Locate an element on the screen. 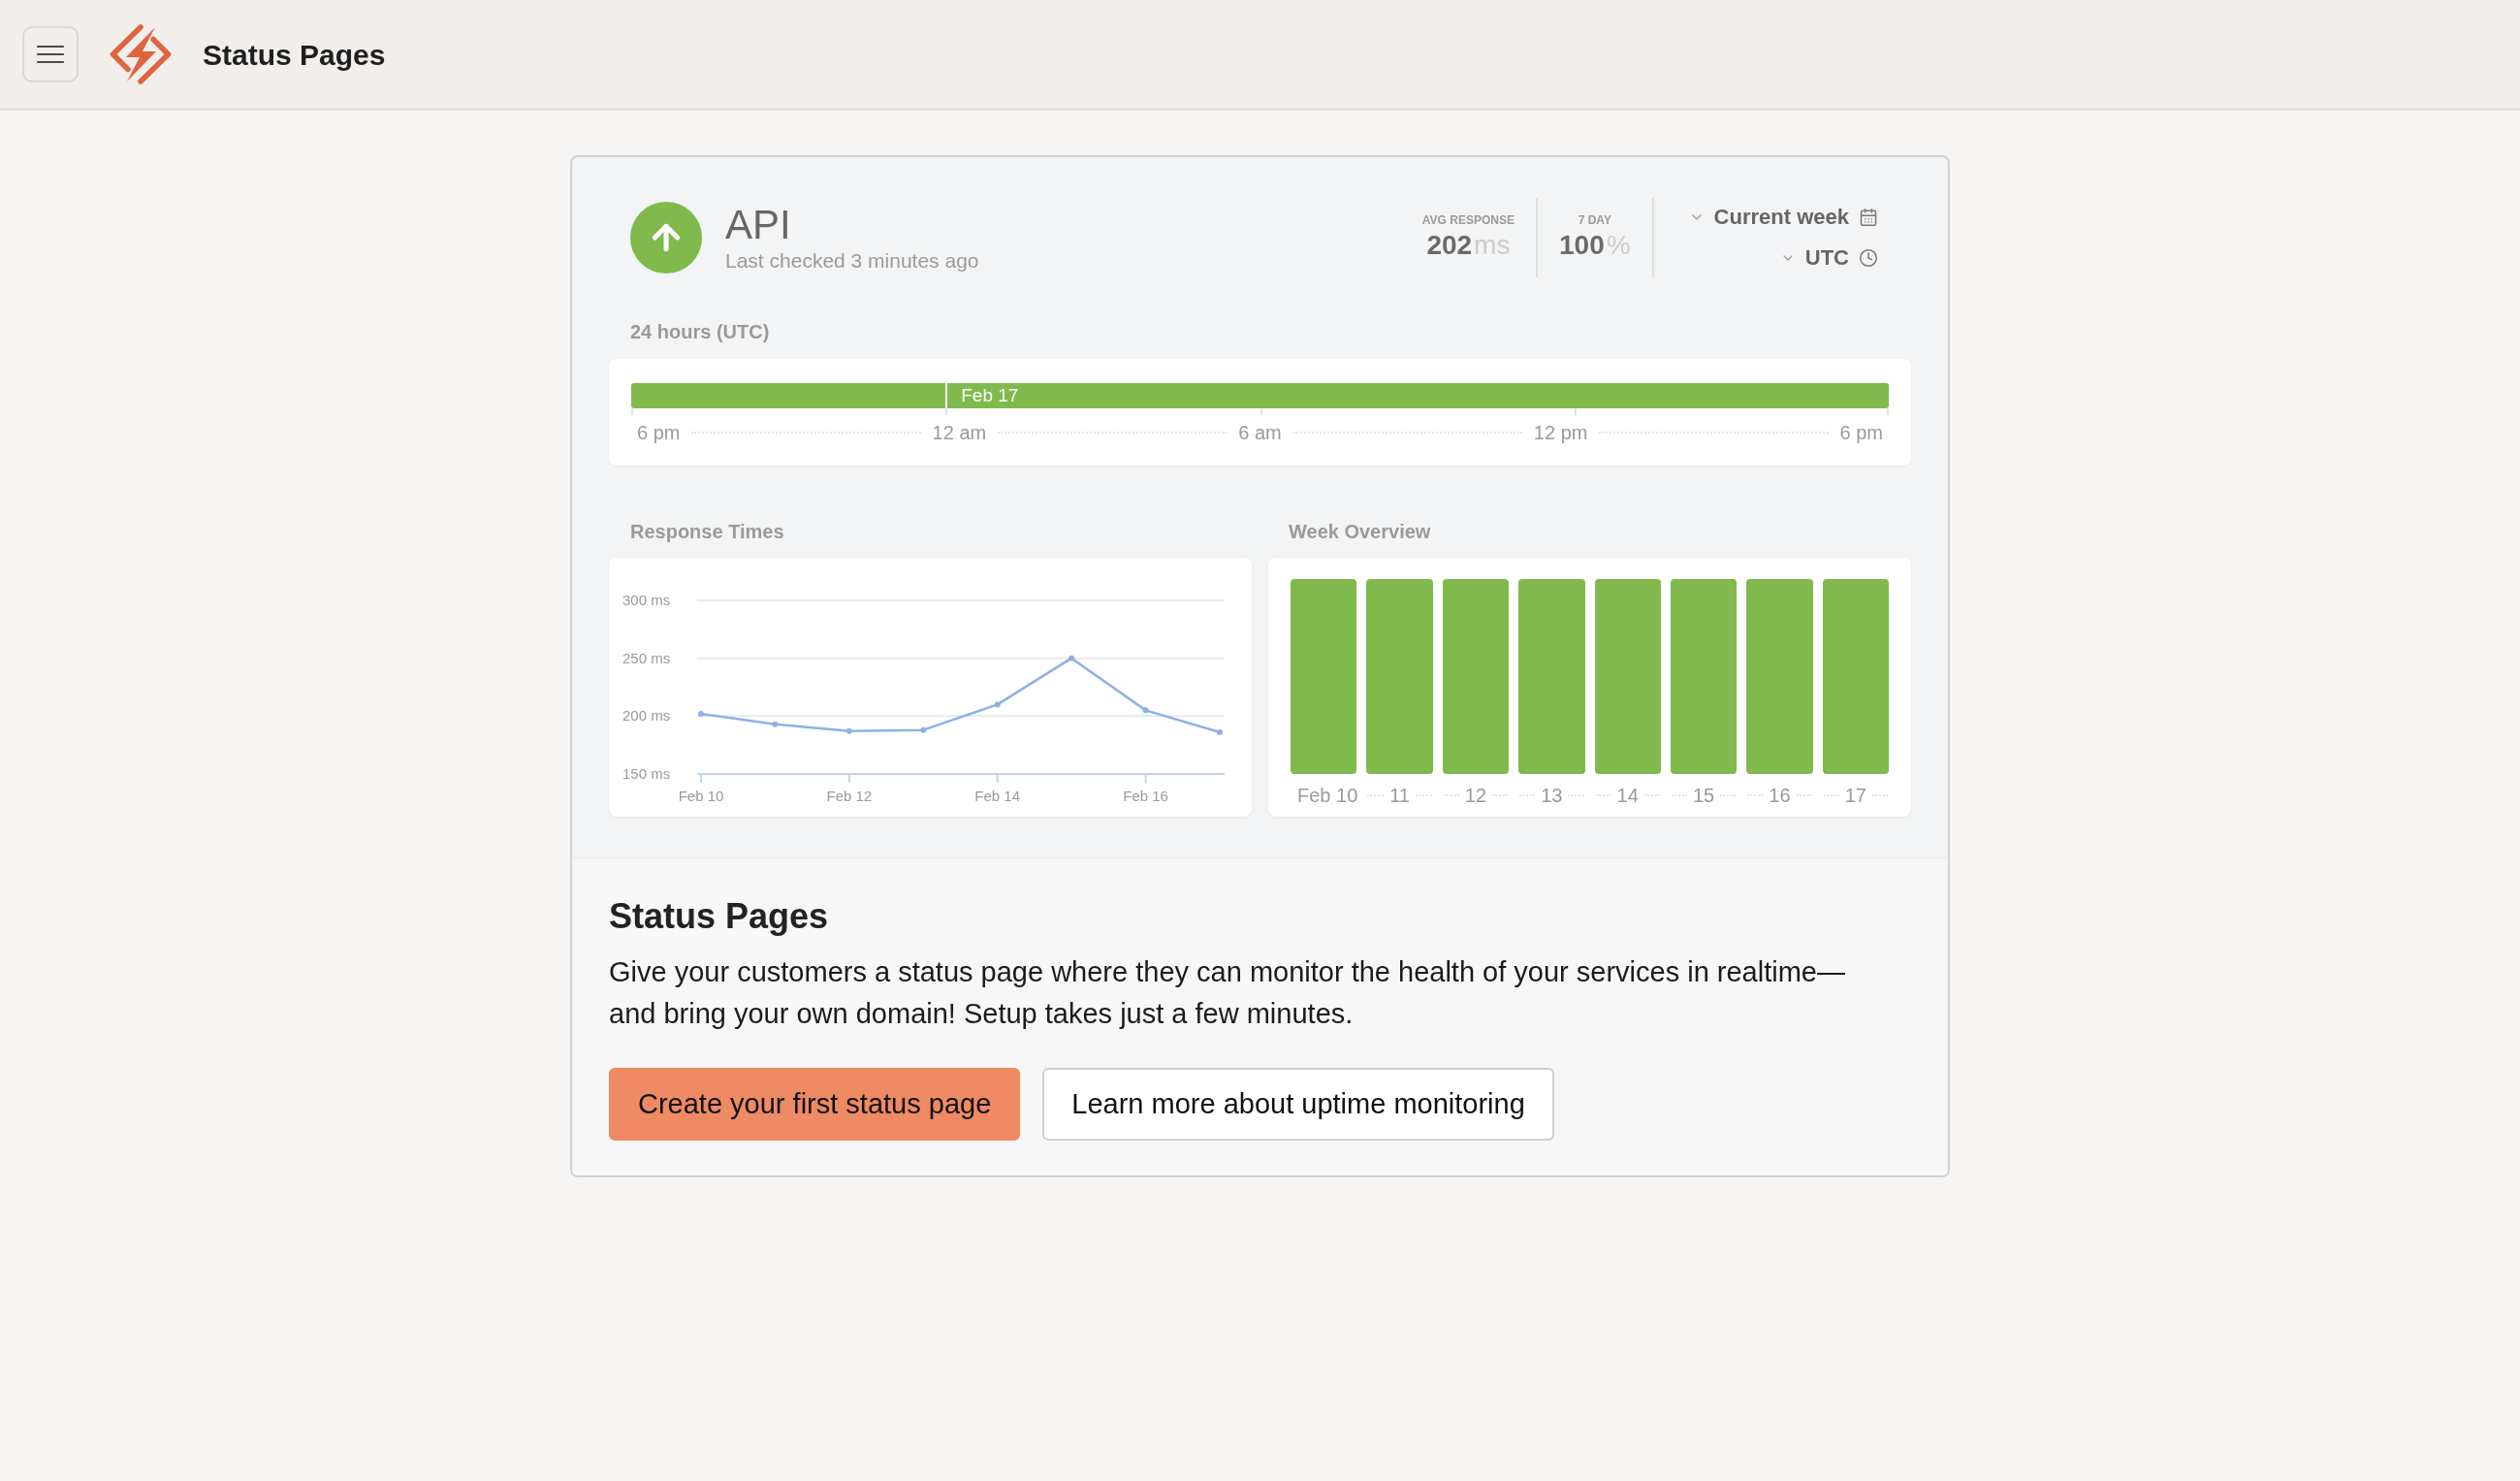  day-label: 13 is located at coordinates (1552, 795).